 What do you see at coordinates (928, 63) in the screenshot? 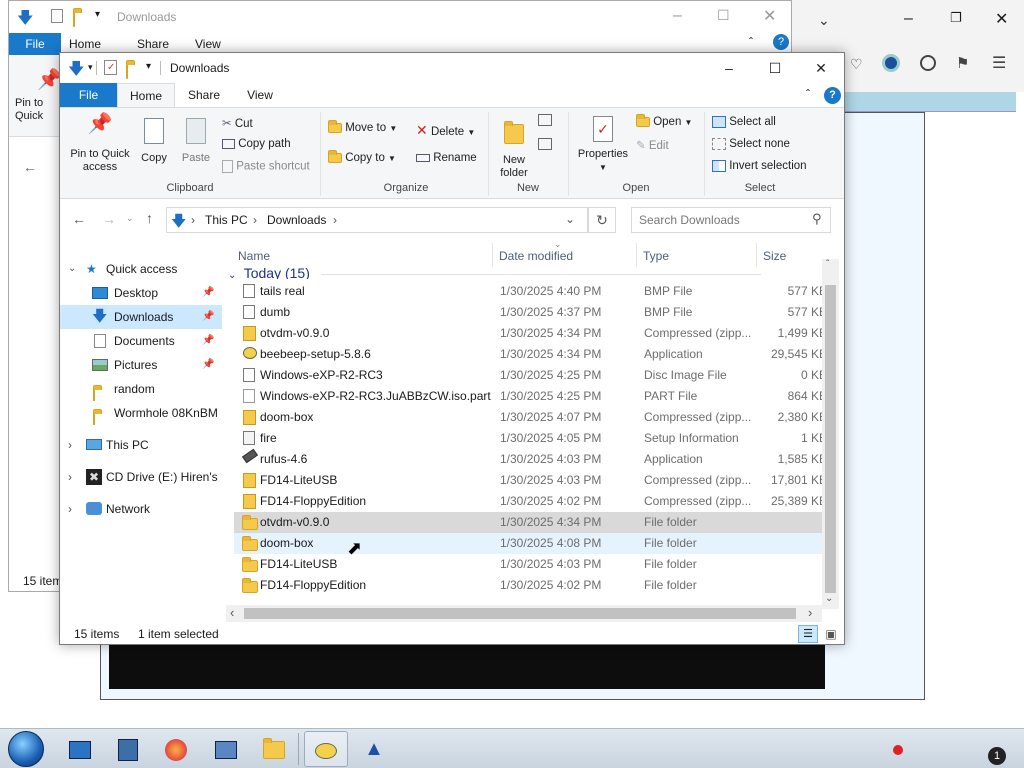
I see `account-icon` at bounding box center [928, 63].